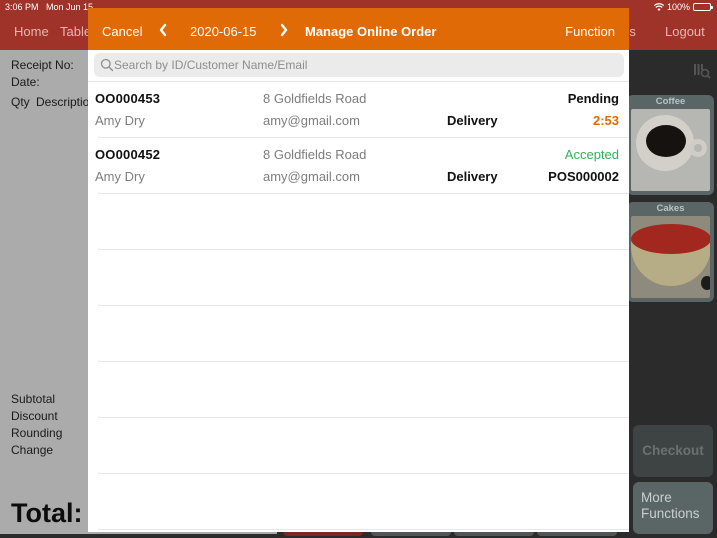 The image size is (717, 538). I want to click on more-functions-label-line2: Functions, so click(670, 513).